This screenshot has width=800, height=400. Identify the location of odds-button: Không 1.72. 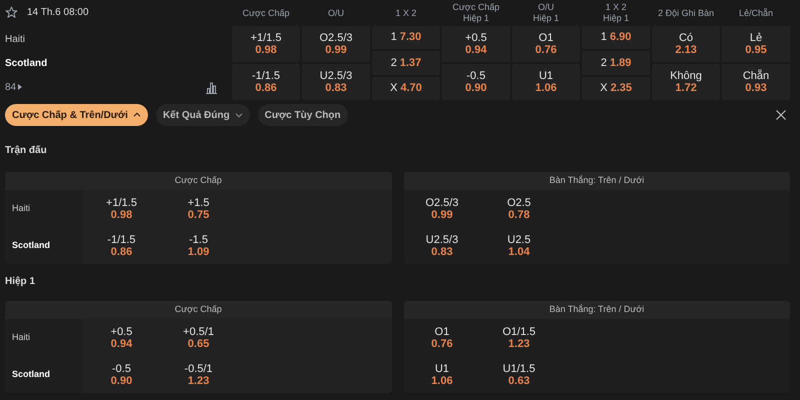
(686, 82).